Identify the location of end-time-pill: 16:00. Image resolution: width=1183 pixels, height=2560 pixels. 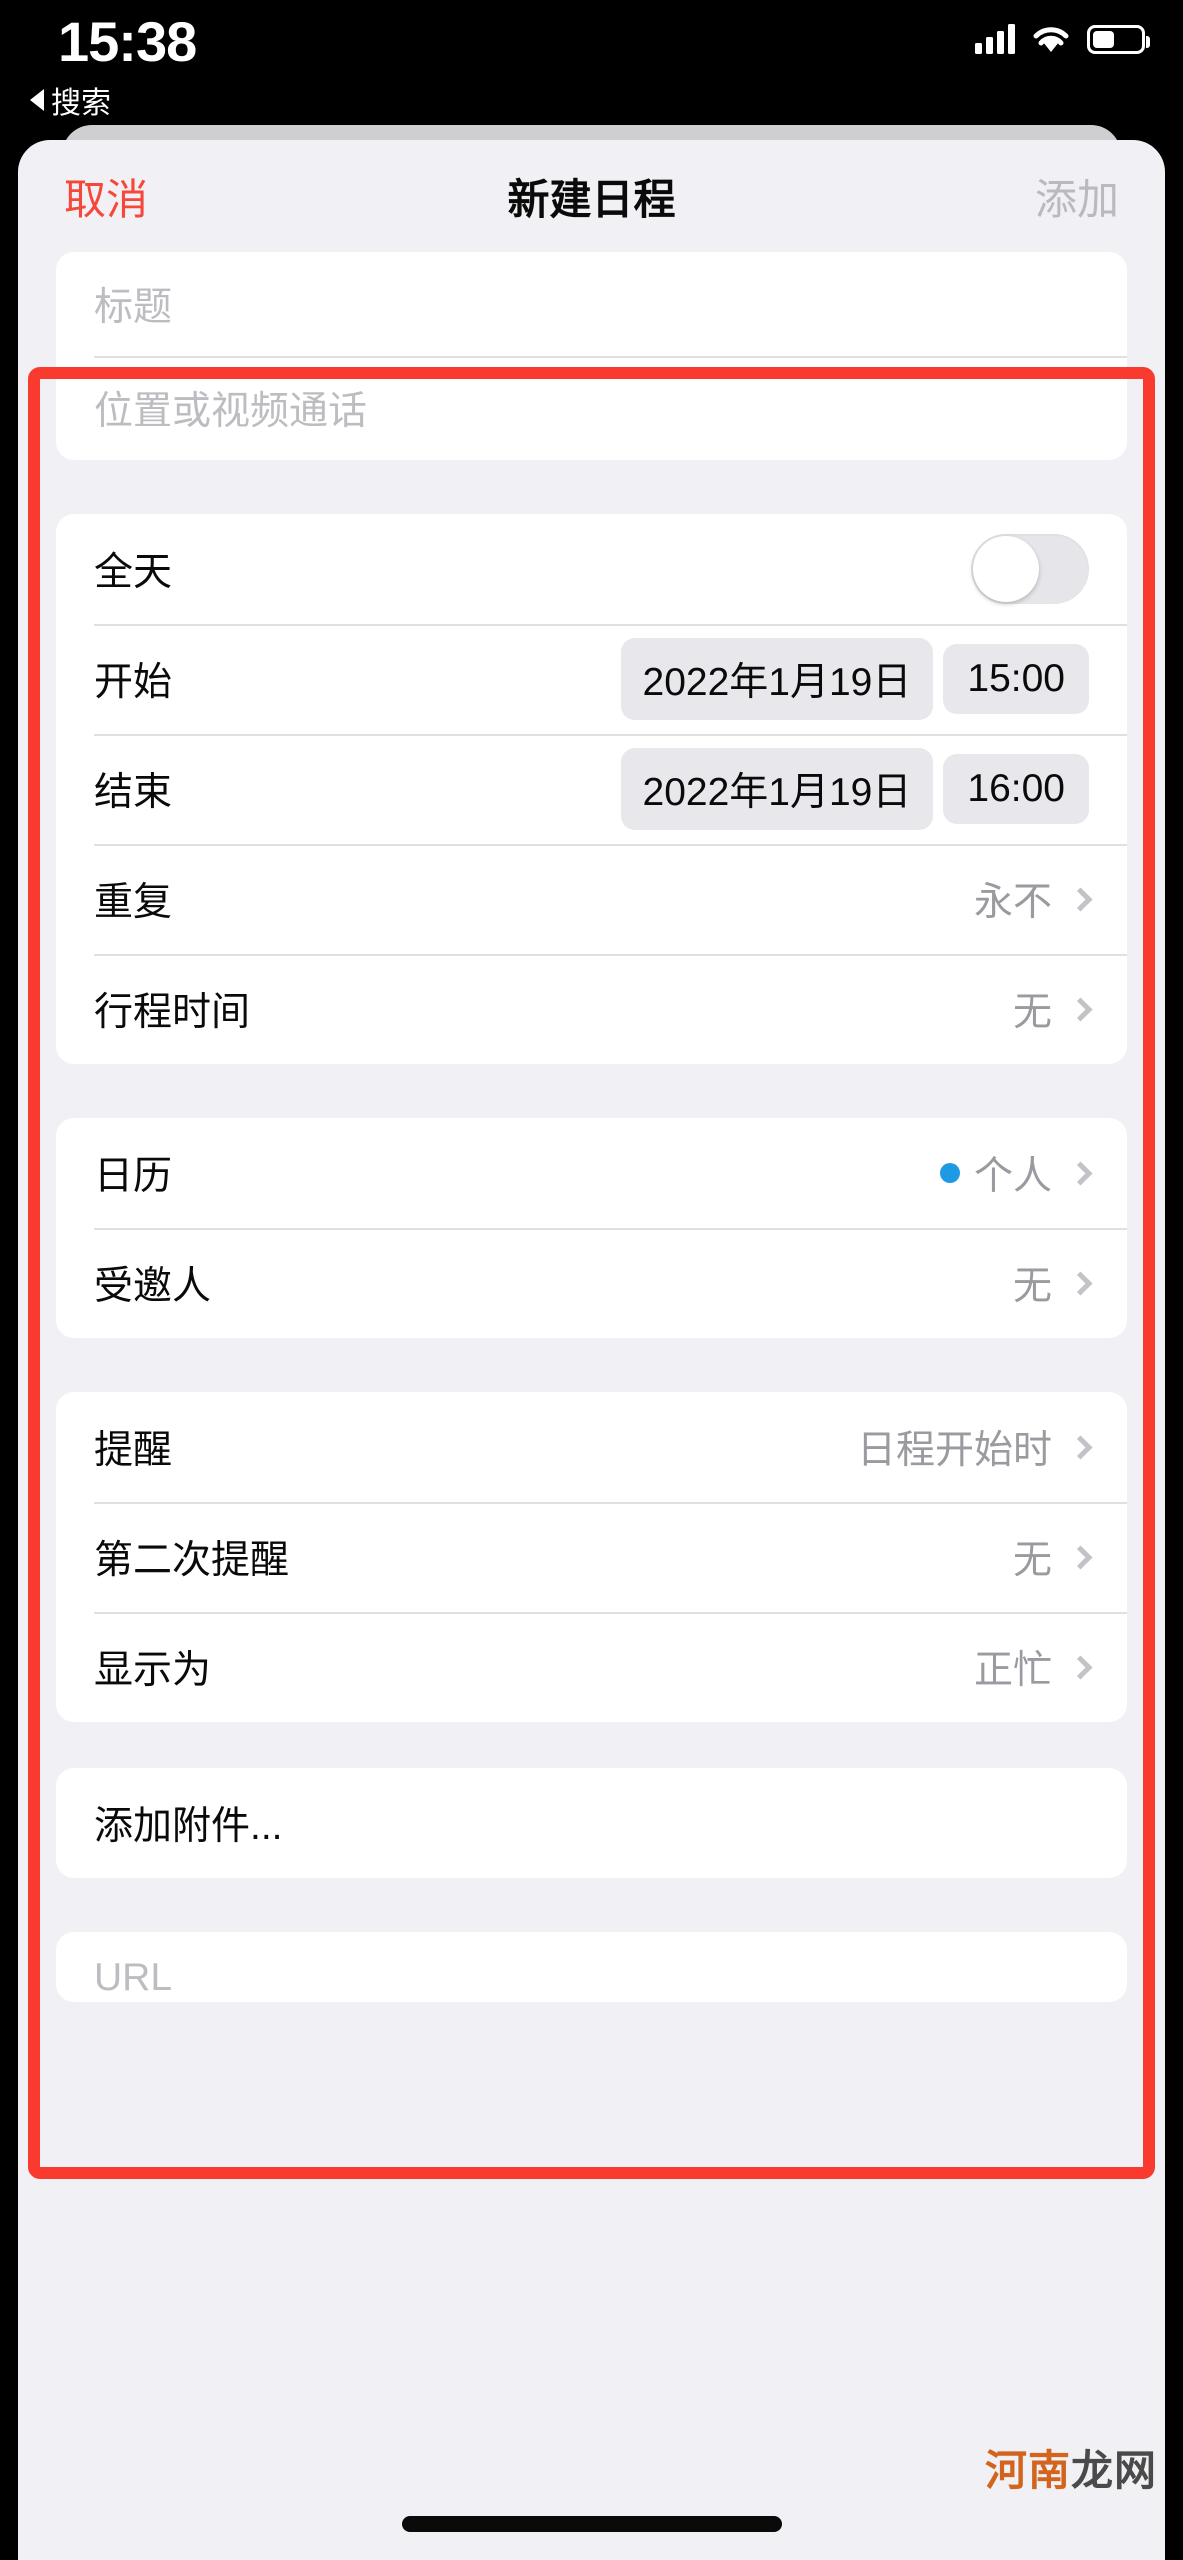
(1016, 789).